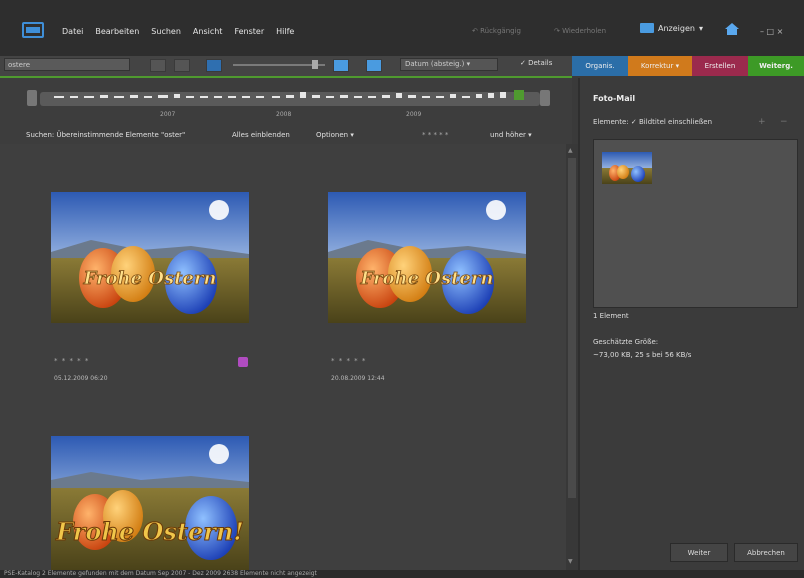  Describe the element at coordinates (149, 531) in the screenshot. I see `photo-caption: Frohe Ostern!` at that location.